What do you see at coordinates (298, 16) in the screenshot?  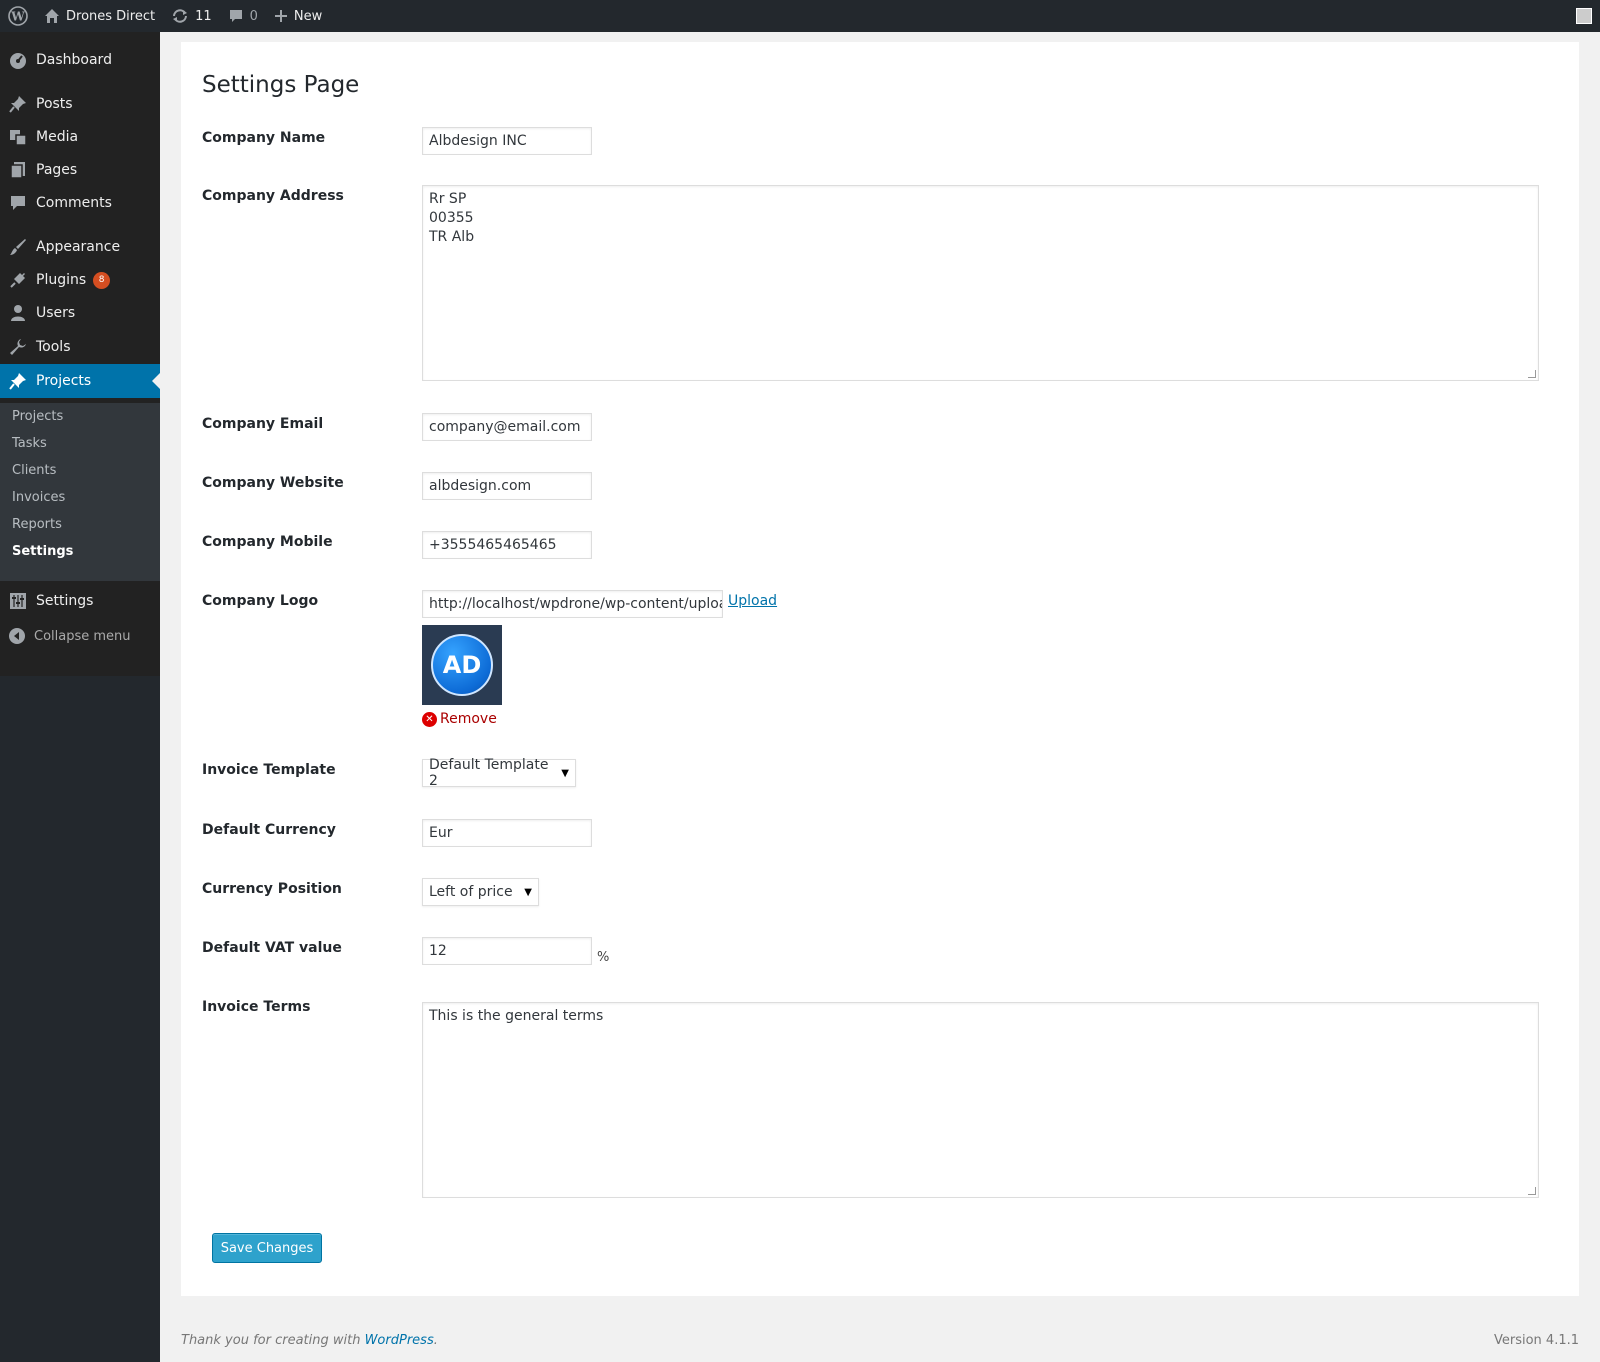 I see `new-content-link: New` at bounding box center [298, 16].